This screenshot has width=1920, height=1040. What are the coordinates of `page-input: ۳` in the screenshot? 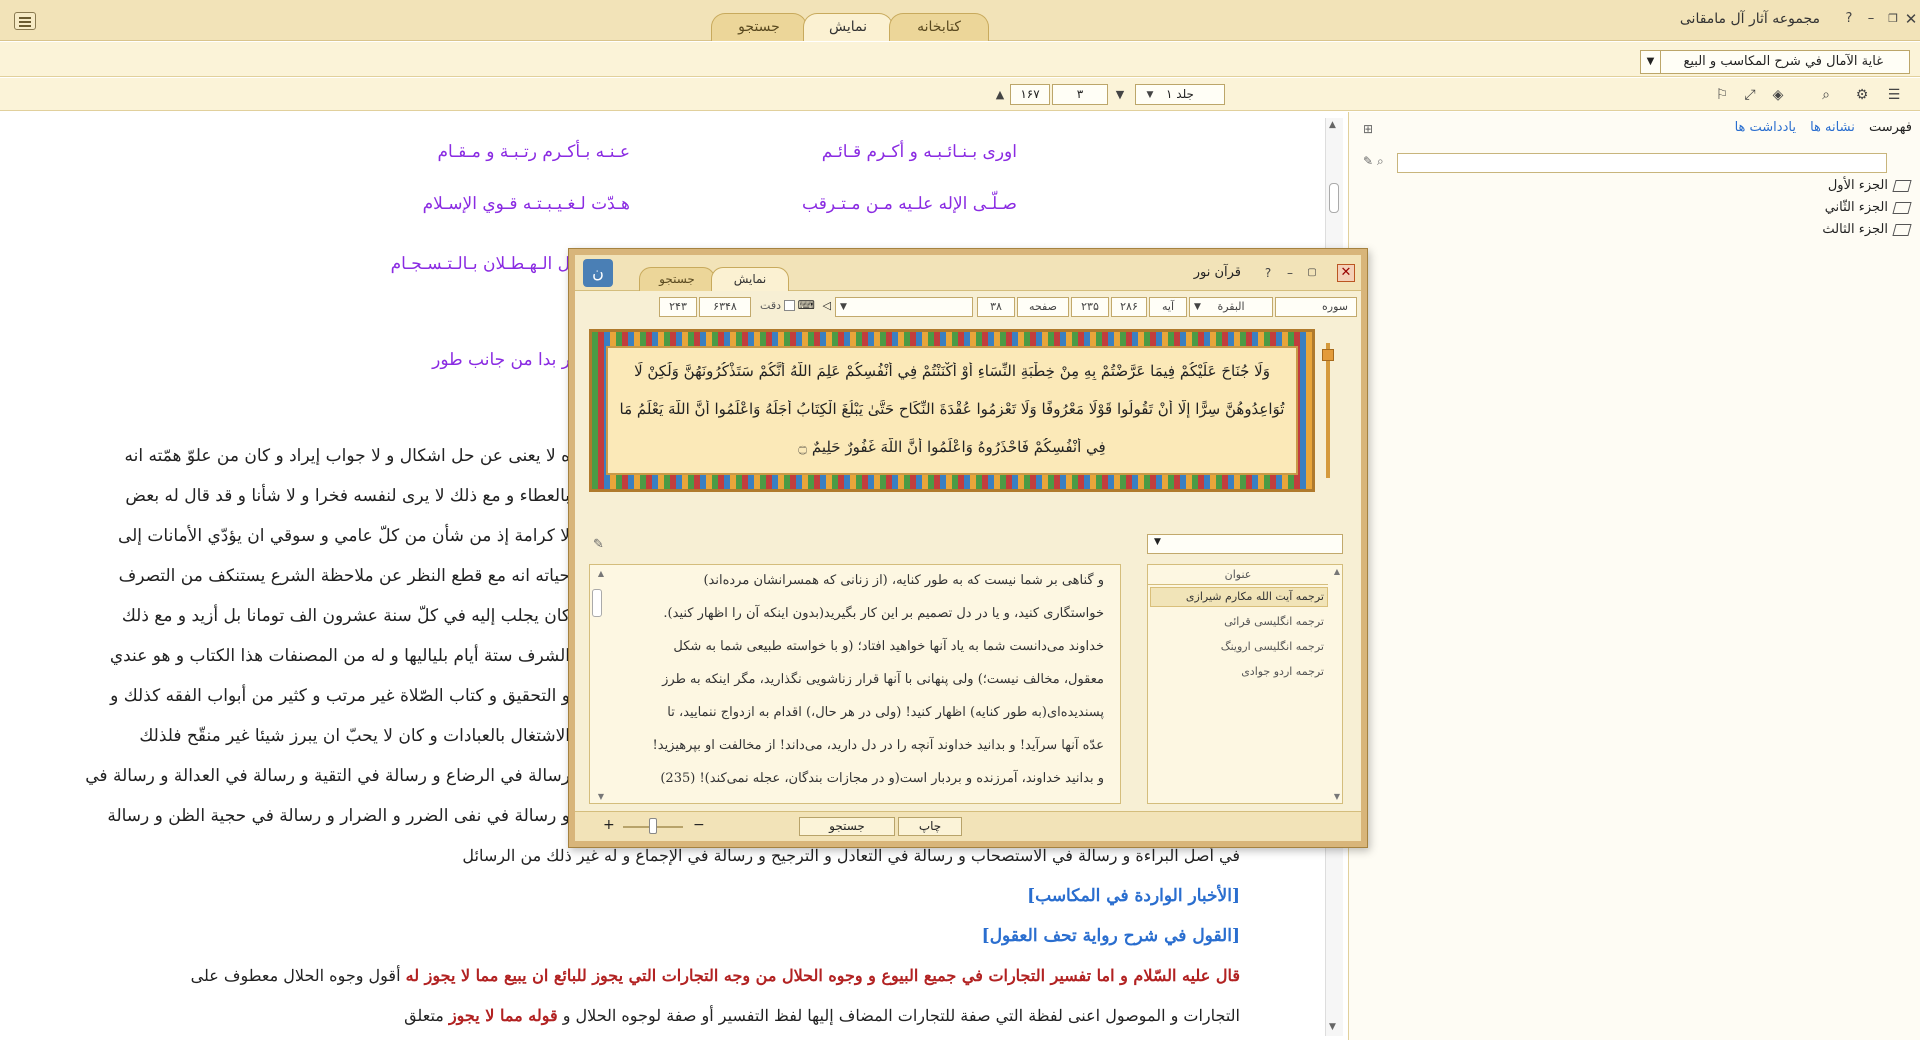 It's located at (1080, 94).